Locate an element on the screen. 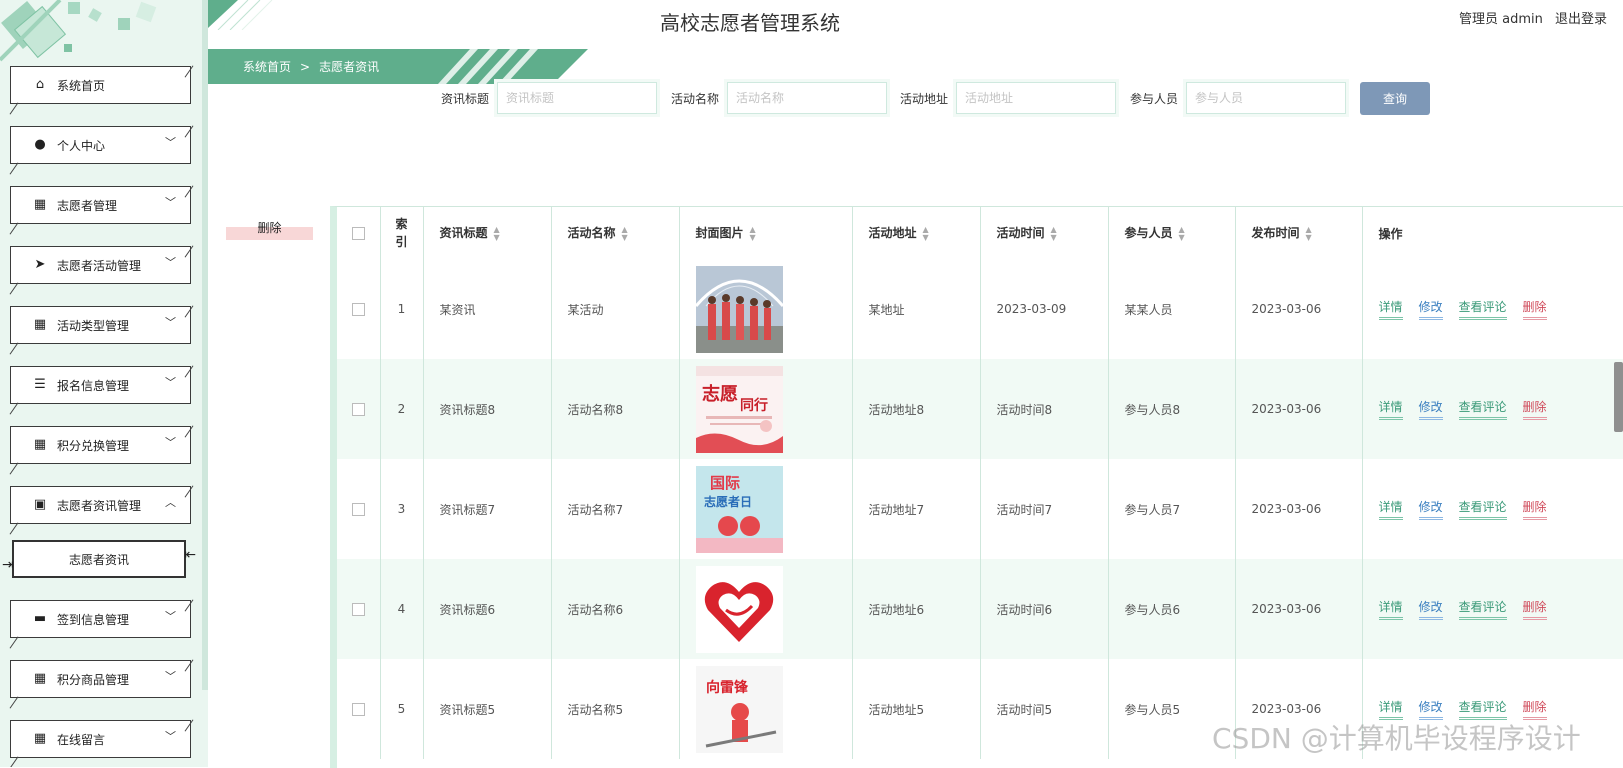  cover-image: 国际志愿者日 is located at coordinates (739, 509).